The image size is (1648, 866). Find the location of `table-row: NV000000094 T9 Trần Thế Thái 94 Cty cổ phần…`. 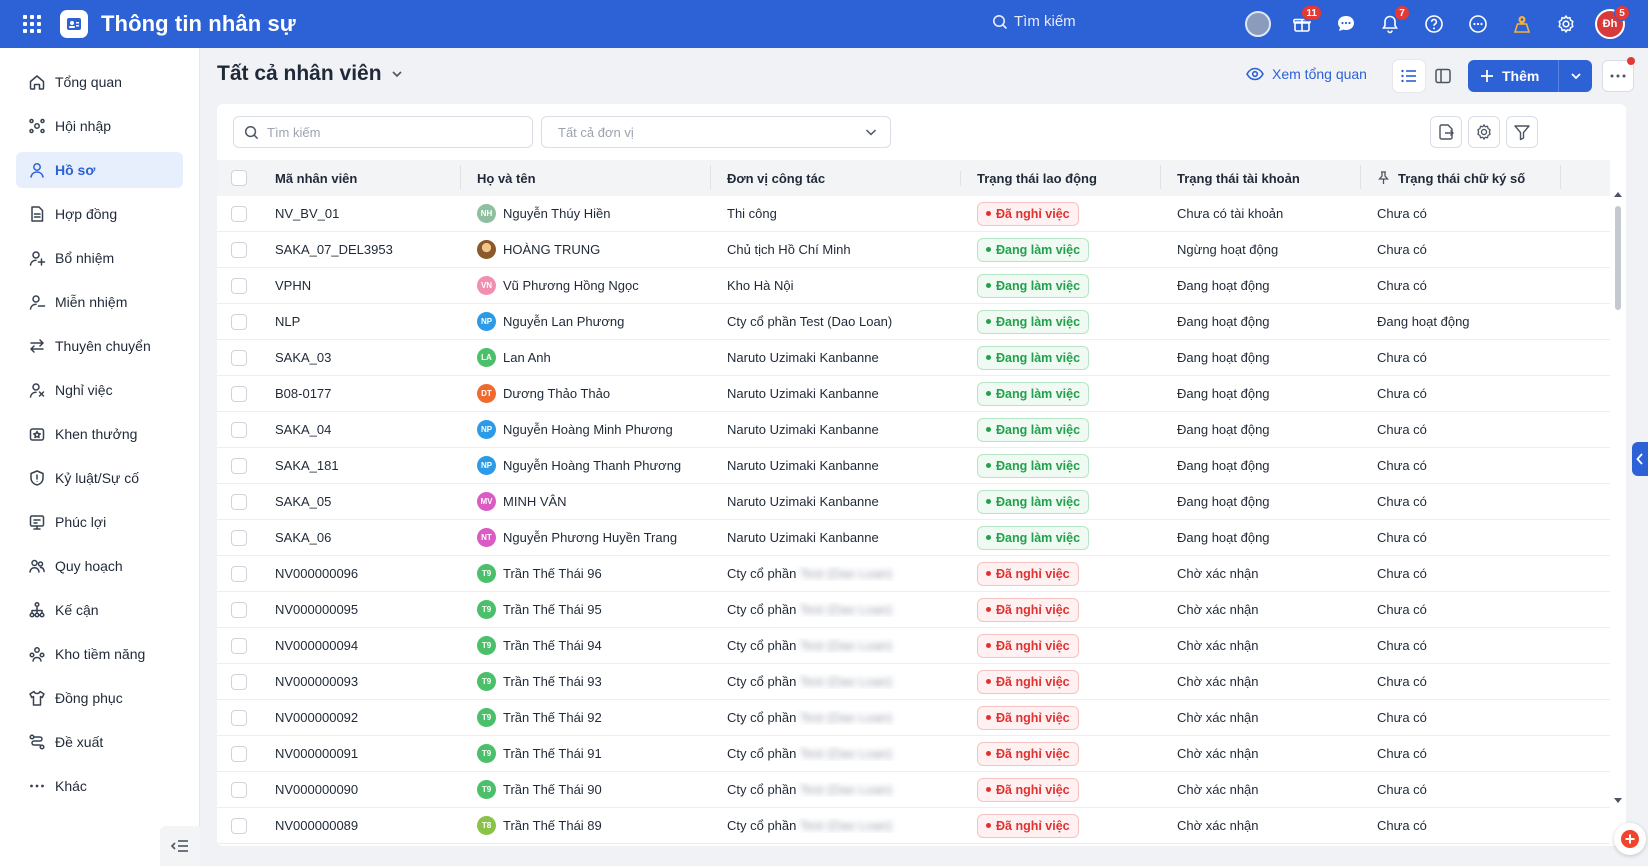

table-row: NV000000094 T9 Trần Thế Thái 94 Cty cổ phần… is located at coordinates (913, 646).